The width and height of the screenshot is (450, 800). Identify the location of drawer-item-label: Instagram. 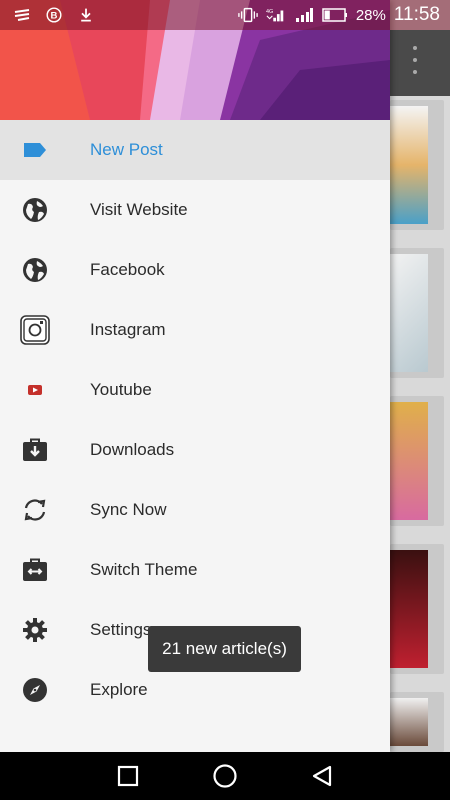
(128, 329).